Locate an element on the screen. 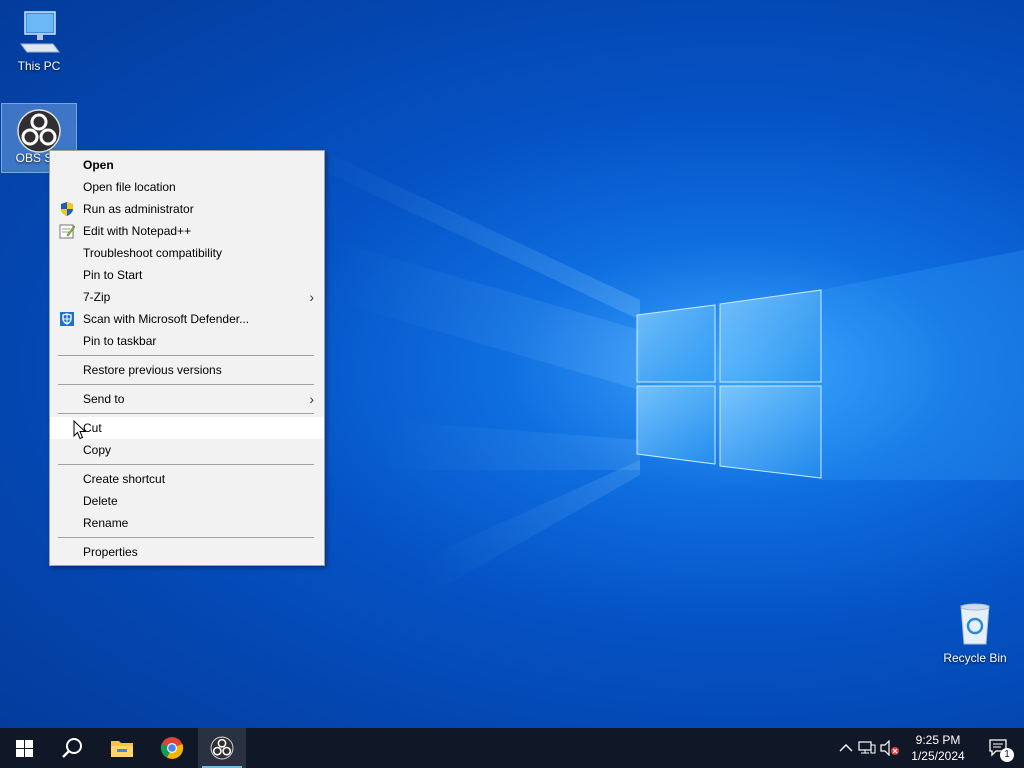  menu-item-send-to: Send to › is located at coordinates (187, 399).